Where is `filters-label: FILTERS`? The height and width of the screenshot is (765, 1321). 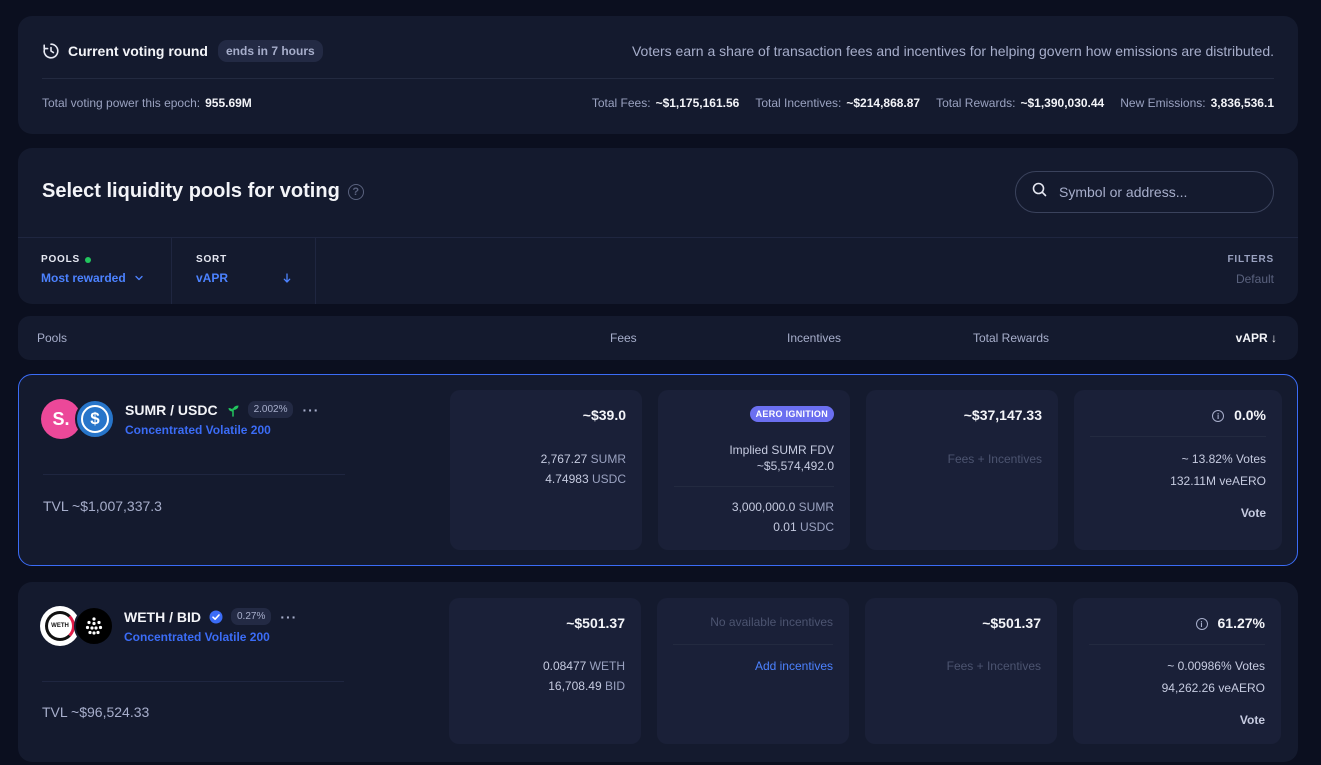 filters-label: FILTERS is located at coordinates (1250, 259).